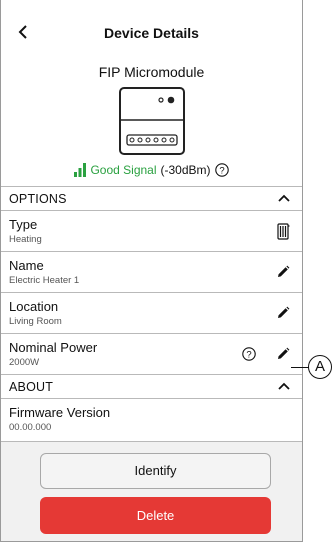 The height and width of the screenshot is (542, 336). Describe the element at coordinates (38, 199) in the screenshot. I see `options-section-label: OPTIONS` at that location.